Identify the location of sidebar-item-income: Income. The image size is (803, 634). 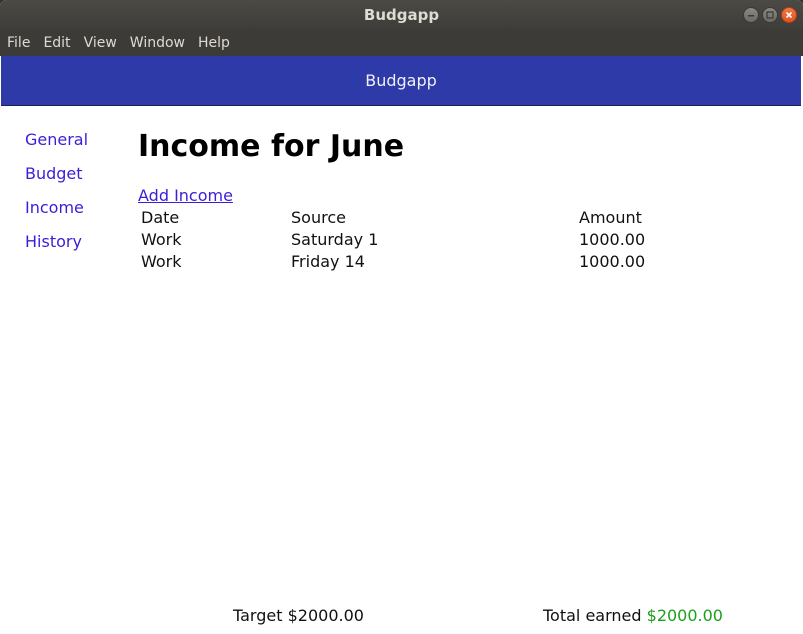
(56, 208).